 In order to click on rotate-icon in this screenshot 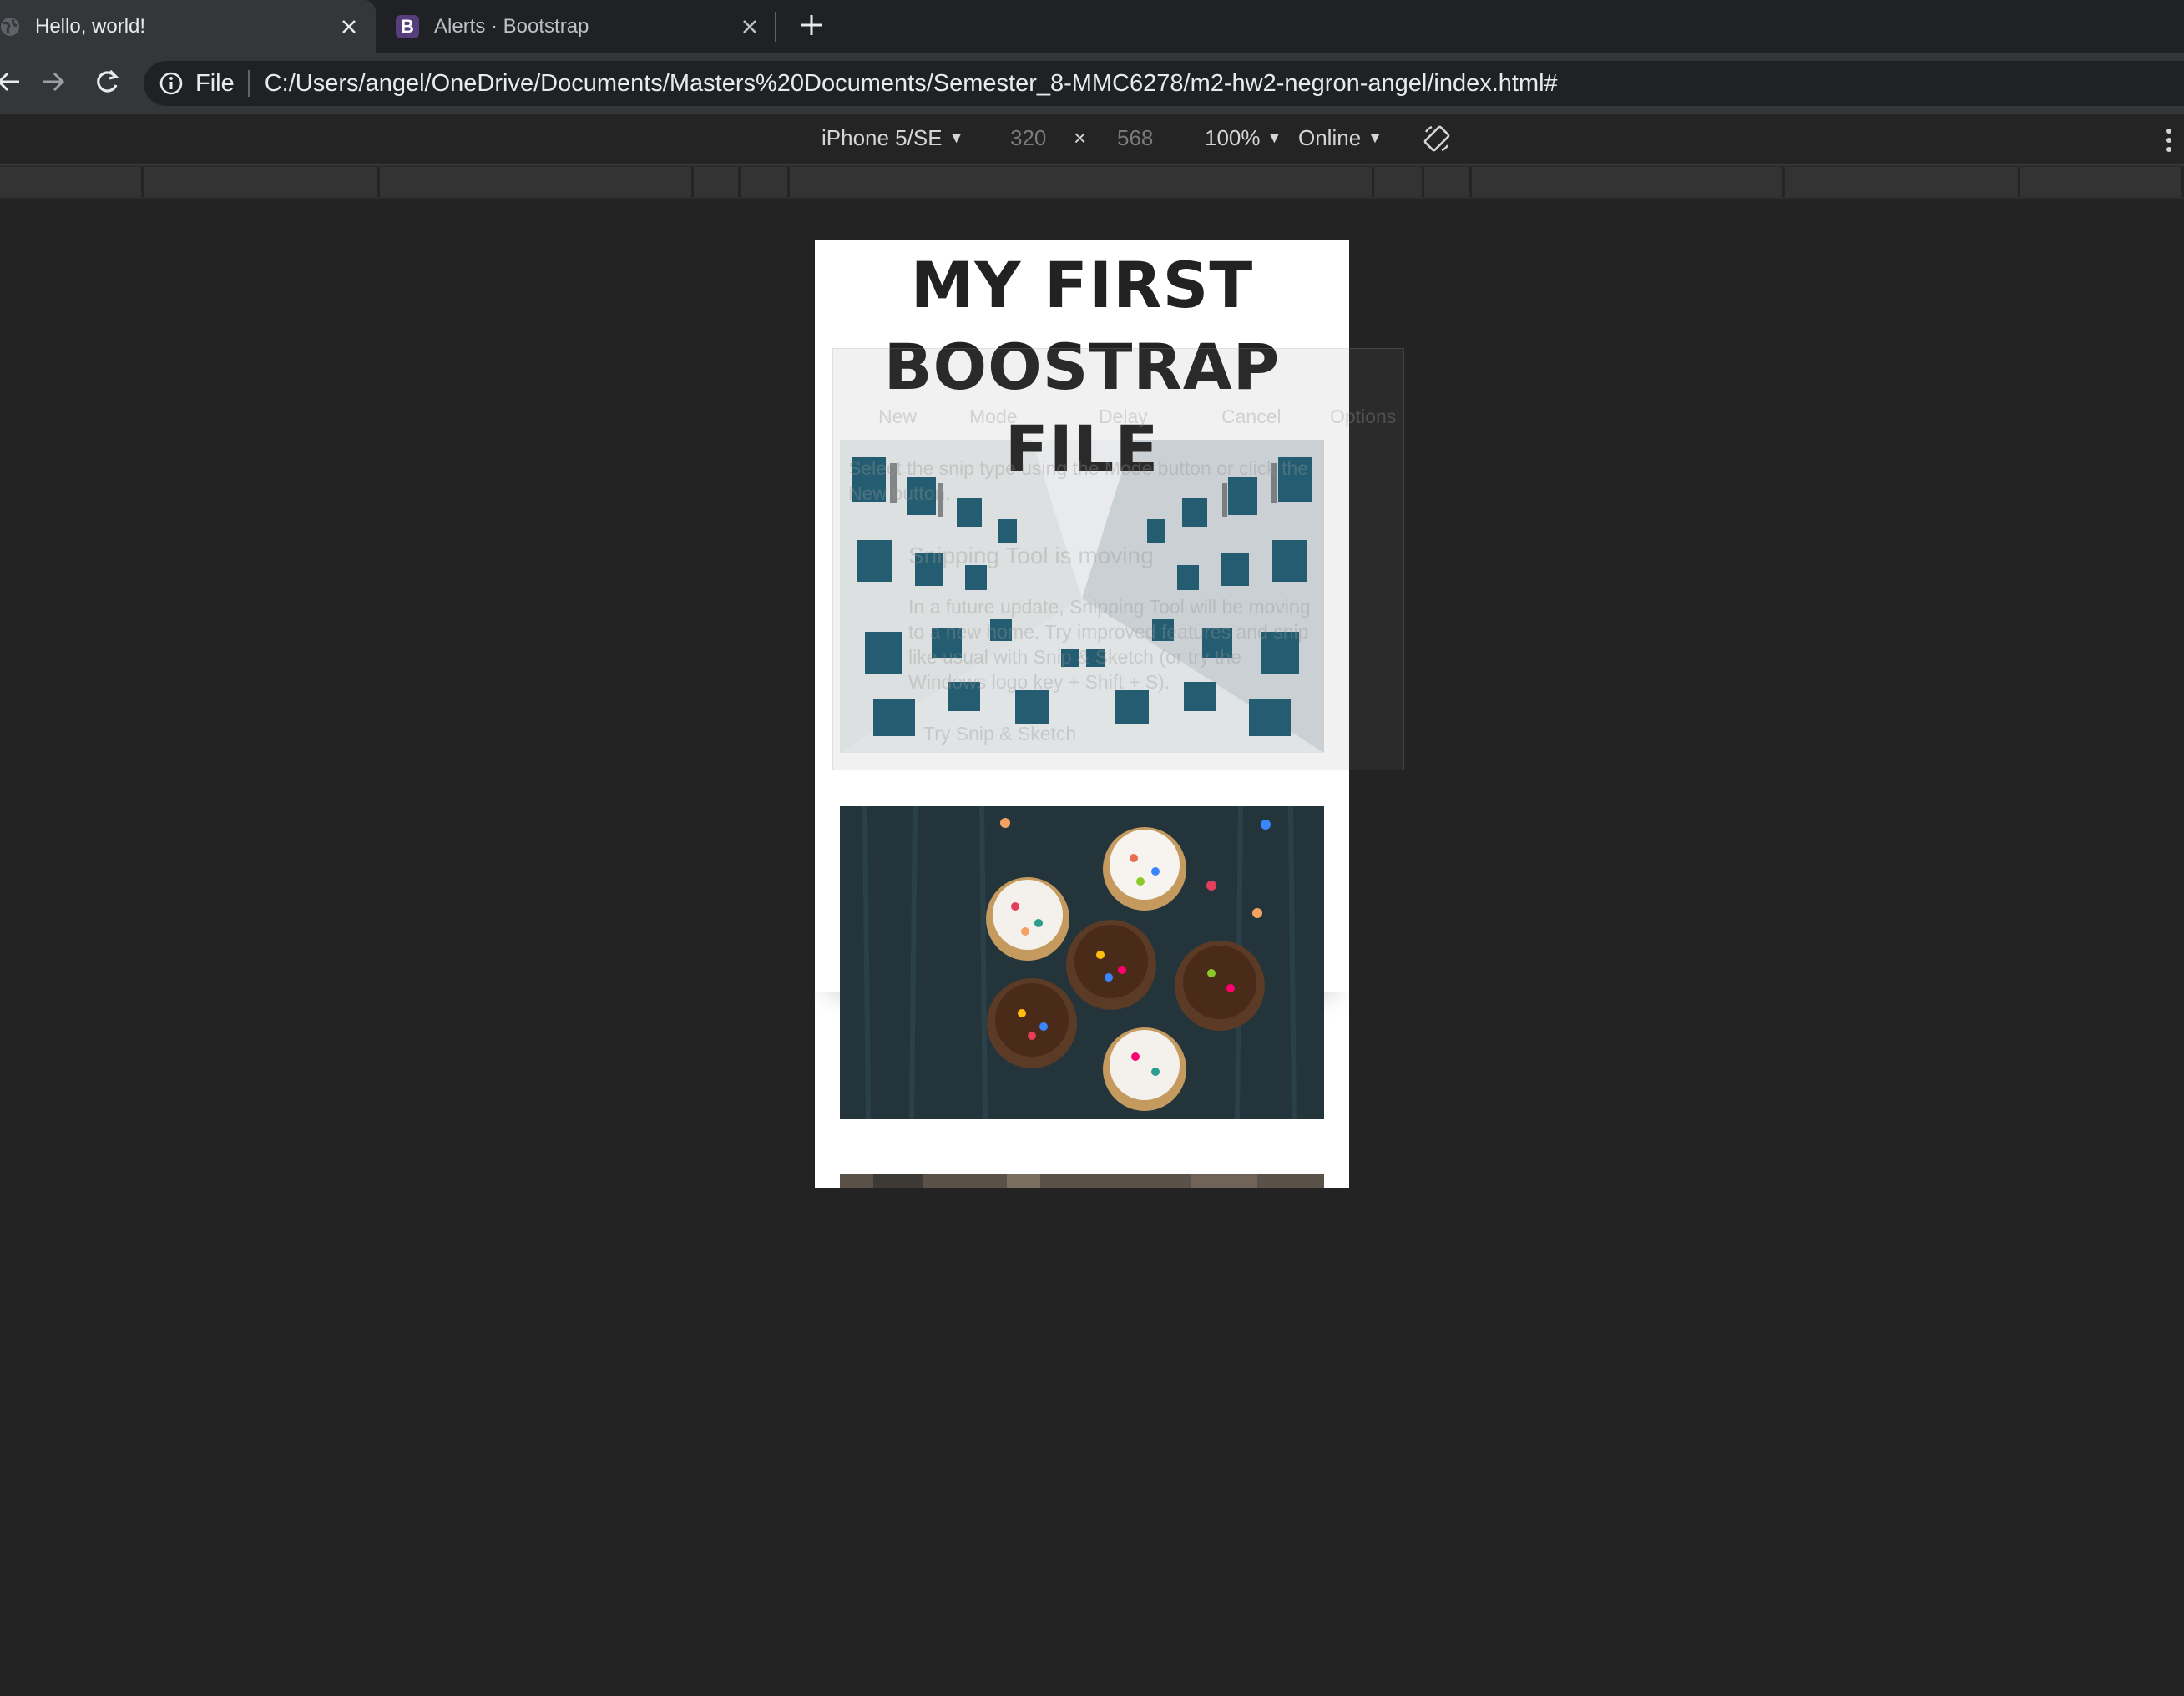, I will do `click(1437, 141)`.